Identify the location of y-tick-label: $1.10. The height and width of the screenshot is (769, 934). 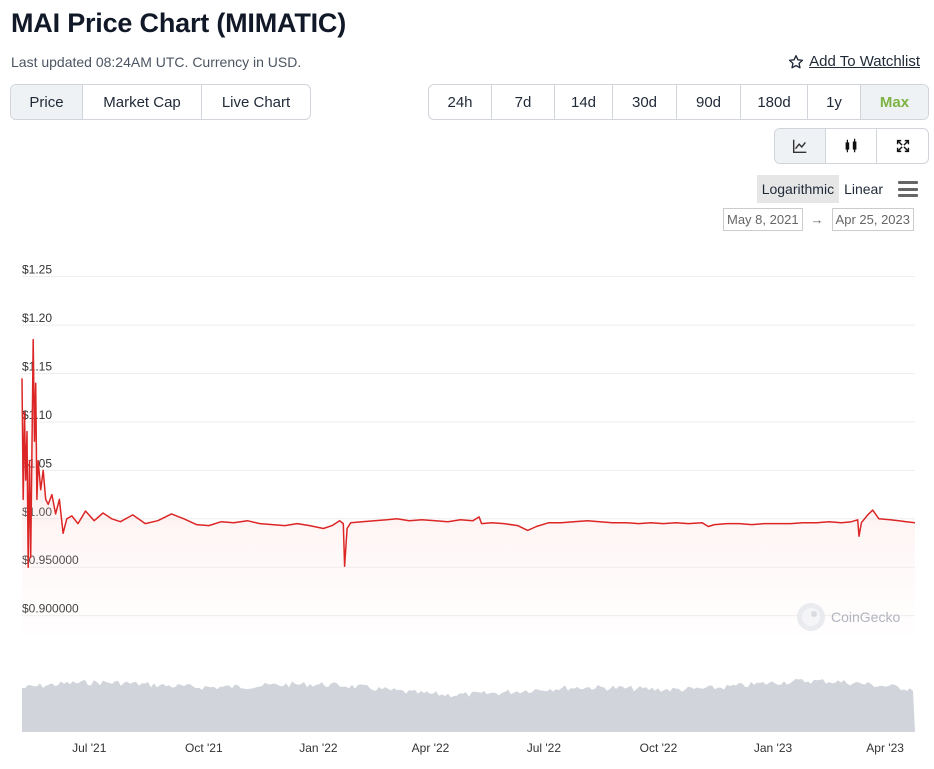
(37, 415).